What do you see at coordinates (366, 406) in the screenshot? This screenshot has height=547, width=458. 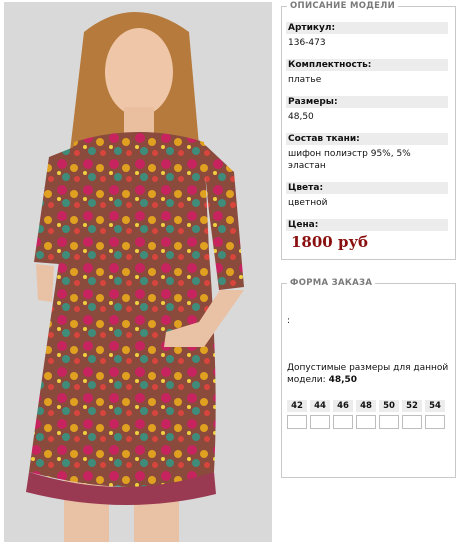 I see `size-header-48: 48` at bounding box center [366, 406].